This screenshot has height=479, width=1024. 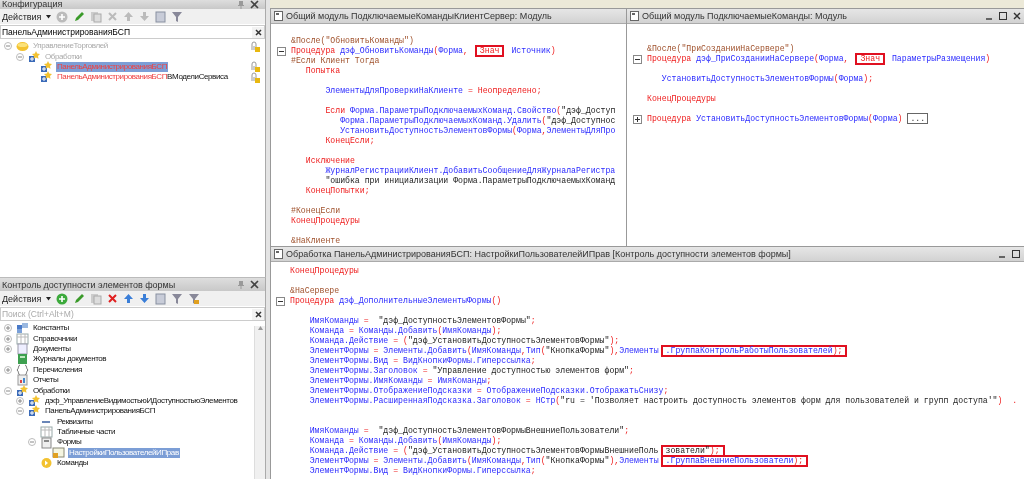 I want to click on tree-item: Обработки, so click(x=51, y=390).